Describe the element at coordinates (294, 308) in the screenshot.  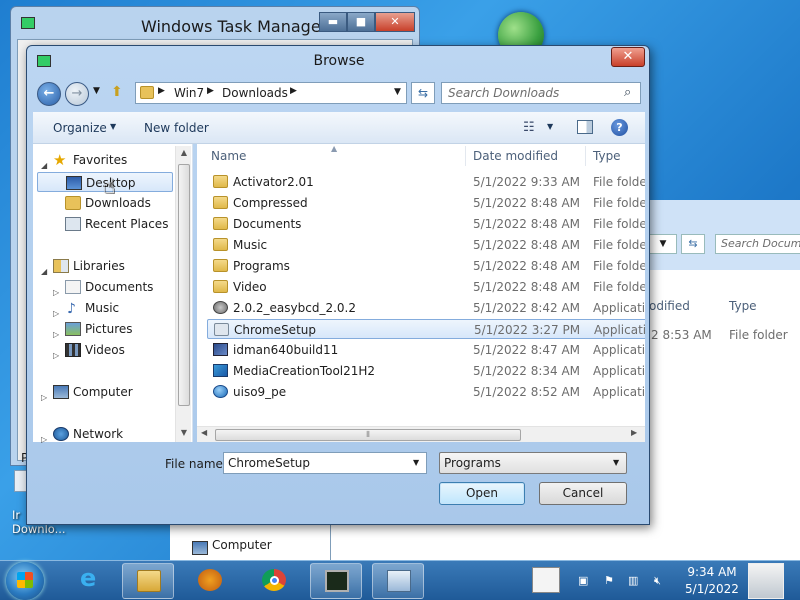
I see `file-name: 2.0.2_easybcd_2.0.2` at that location.